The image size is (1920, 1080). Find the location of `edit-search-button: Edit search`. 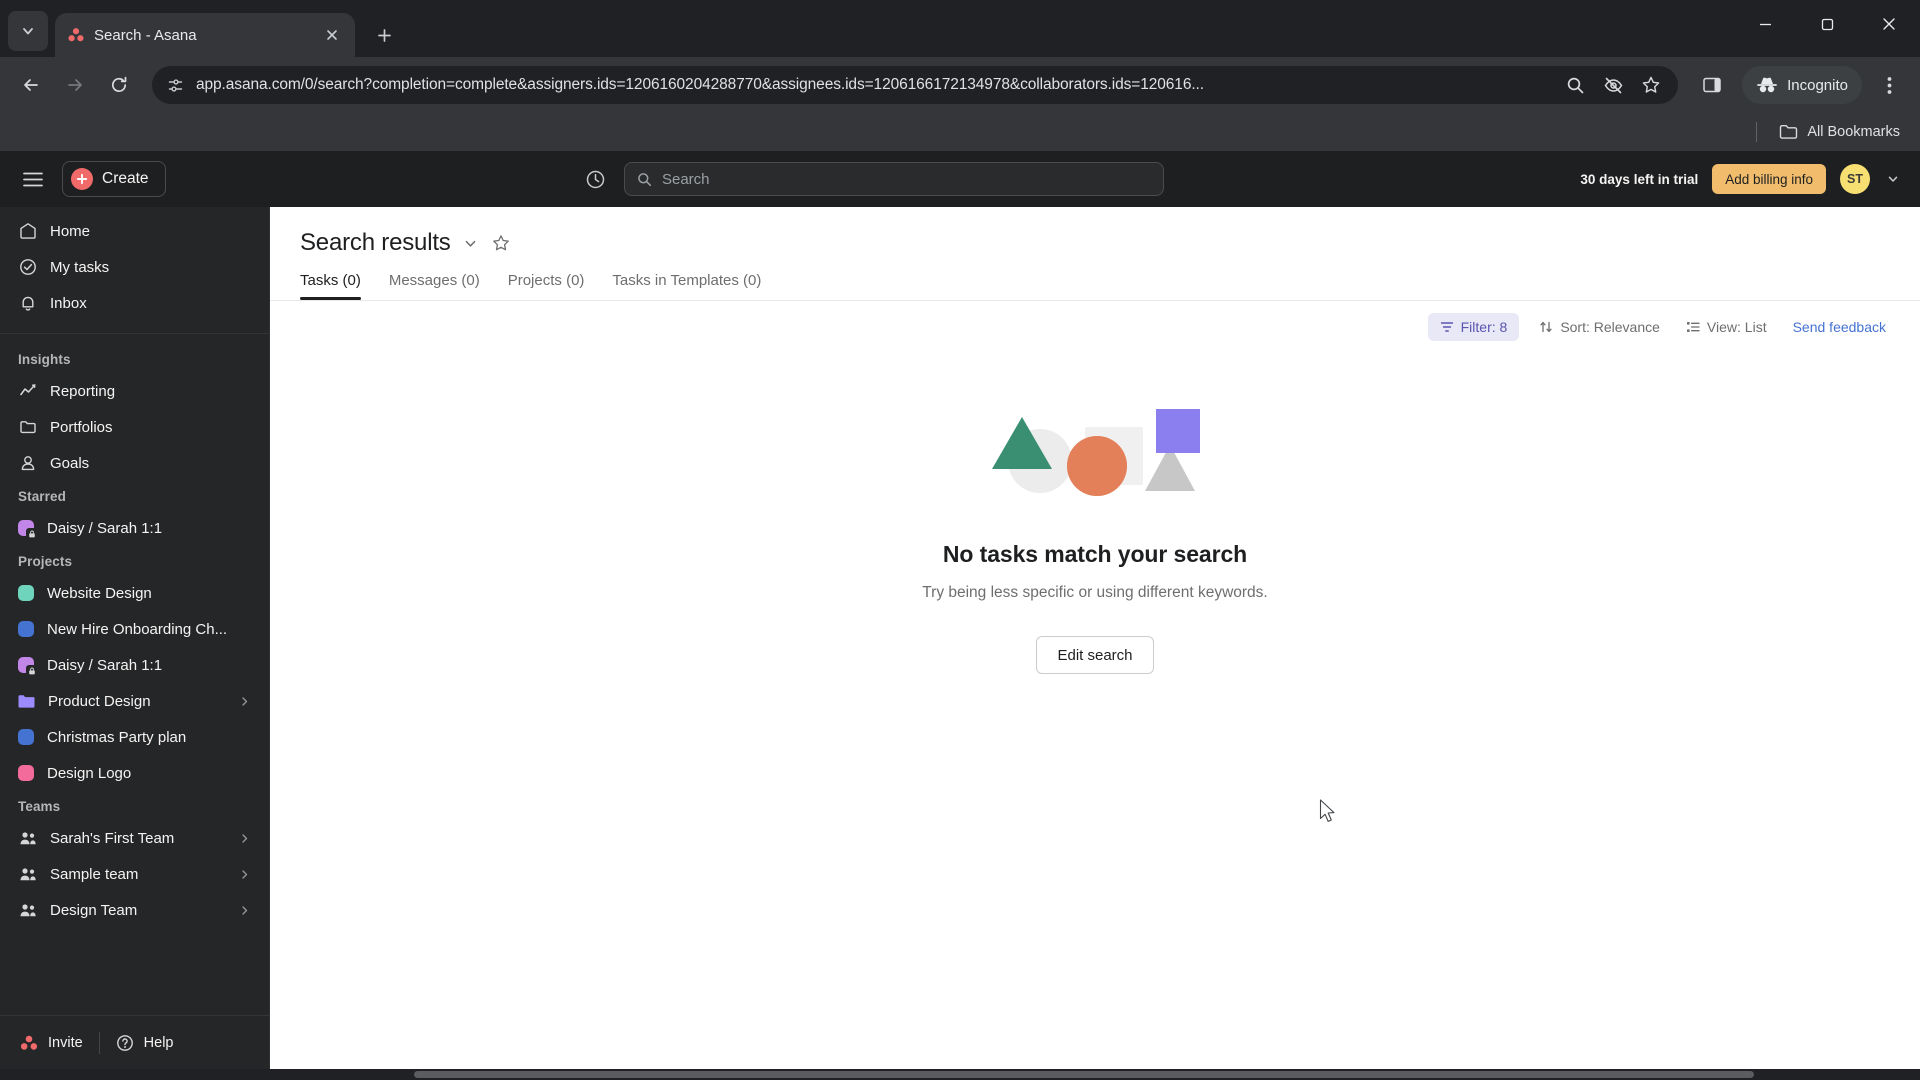

edit-search-button: Edit search is located at coordinates (1095, 655).